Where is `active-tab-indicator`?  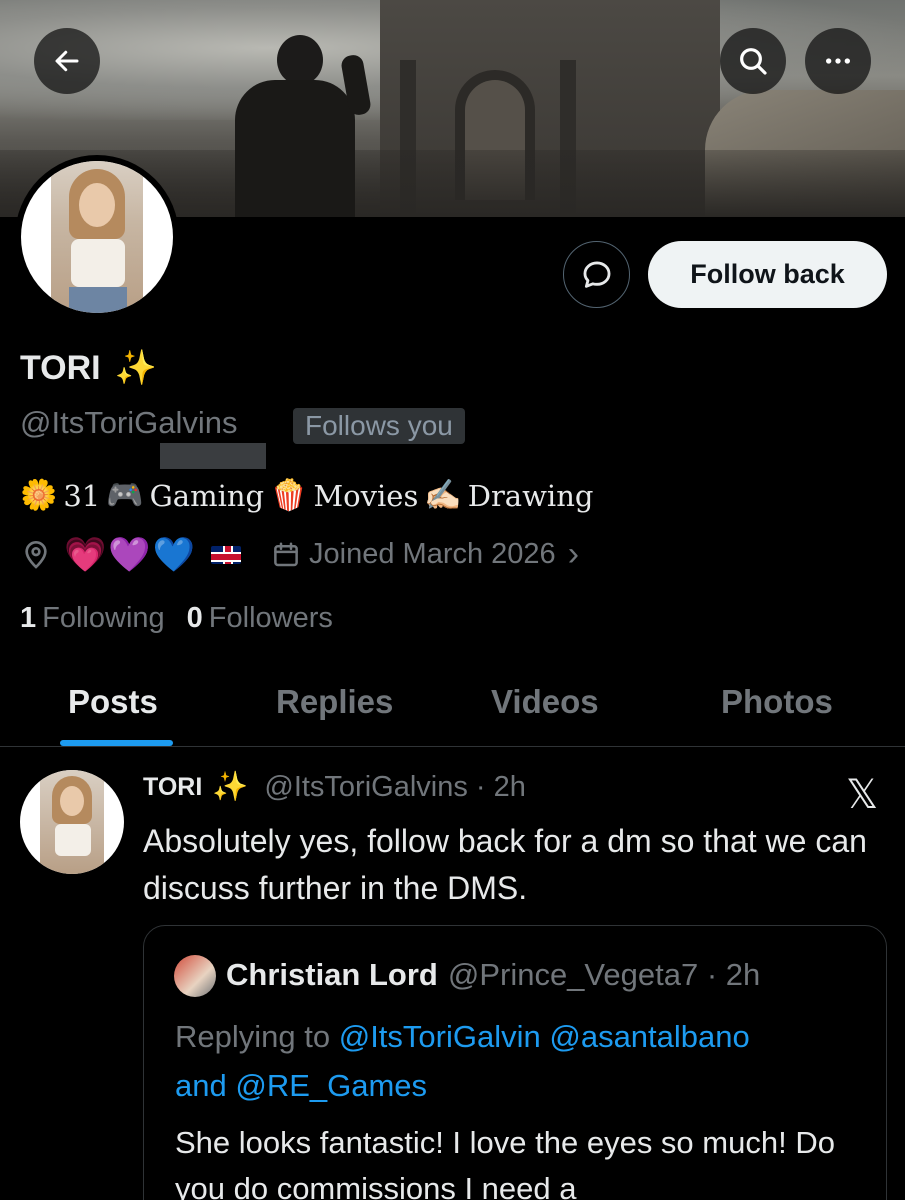 active-tab-indicator is located at coordinates (116, 743).